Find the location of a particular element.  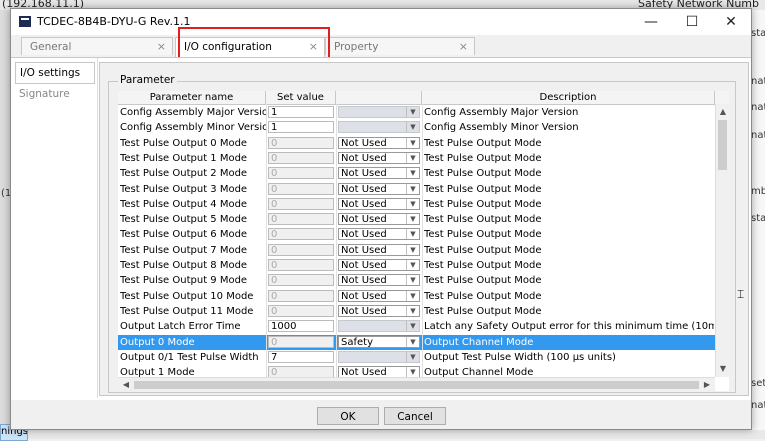

column-header-mode is located at coordinates (379, 97).